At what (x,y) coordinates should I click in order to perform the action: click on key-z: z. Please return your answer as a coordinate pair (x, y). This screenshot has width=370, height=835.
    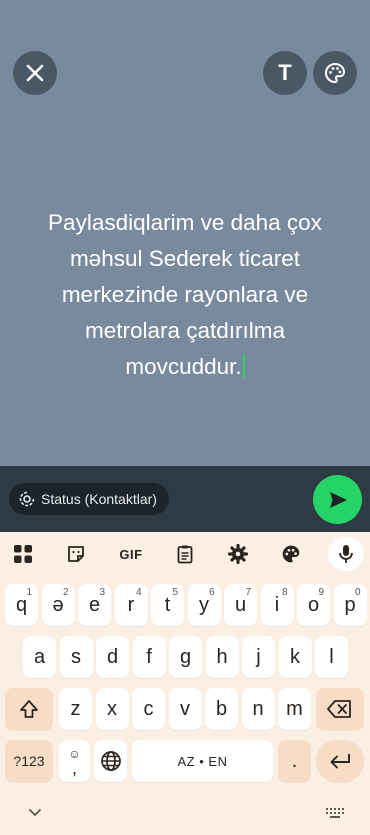
    Looking at the image, I should click on (75, 709).